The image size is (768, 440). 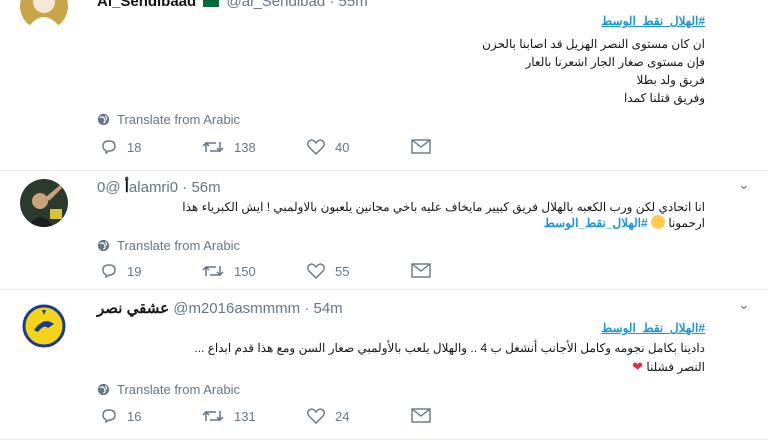 What do you see at coordinates (342, 416) in the screenshot?
I see `like-count: 24` at bounding box center [342, 416].